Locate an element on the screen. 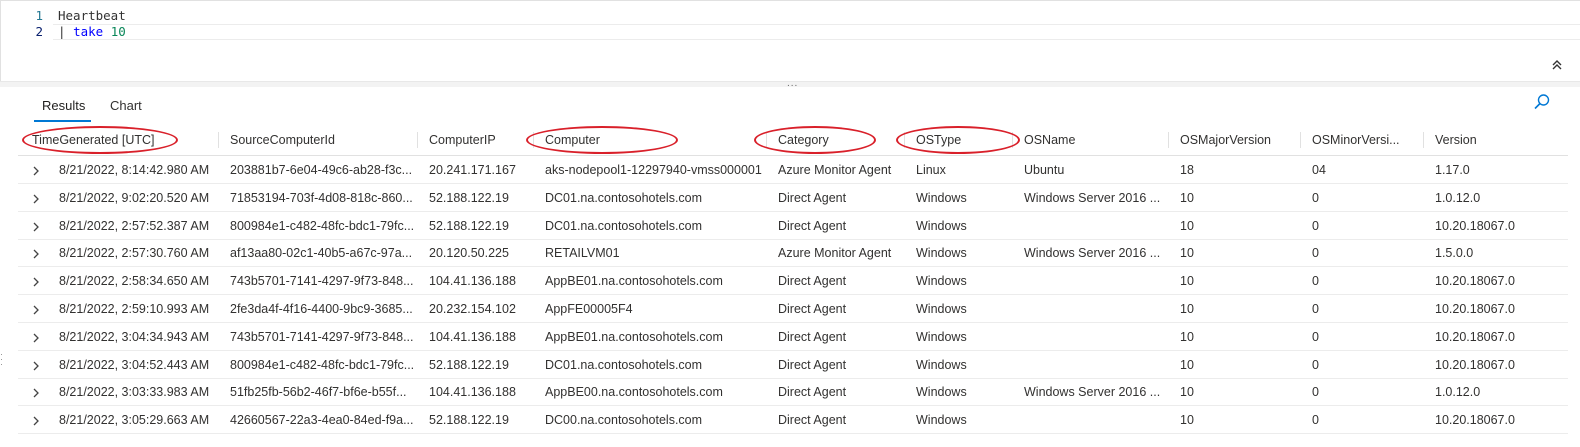 The image size is (1580, 447). table-cell: 1.5.0.0 is located at coordinates (1454, 253).